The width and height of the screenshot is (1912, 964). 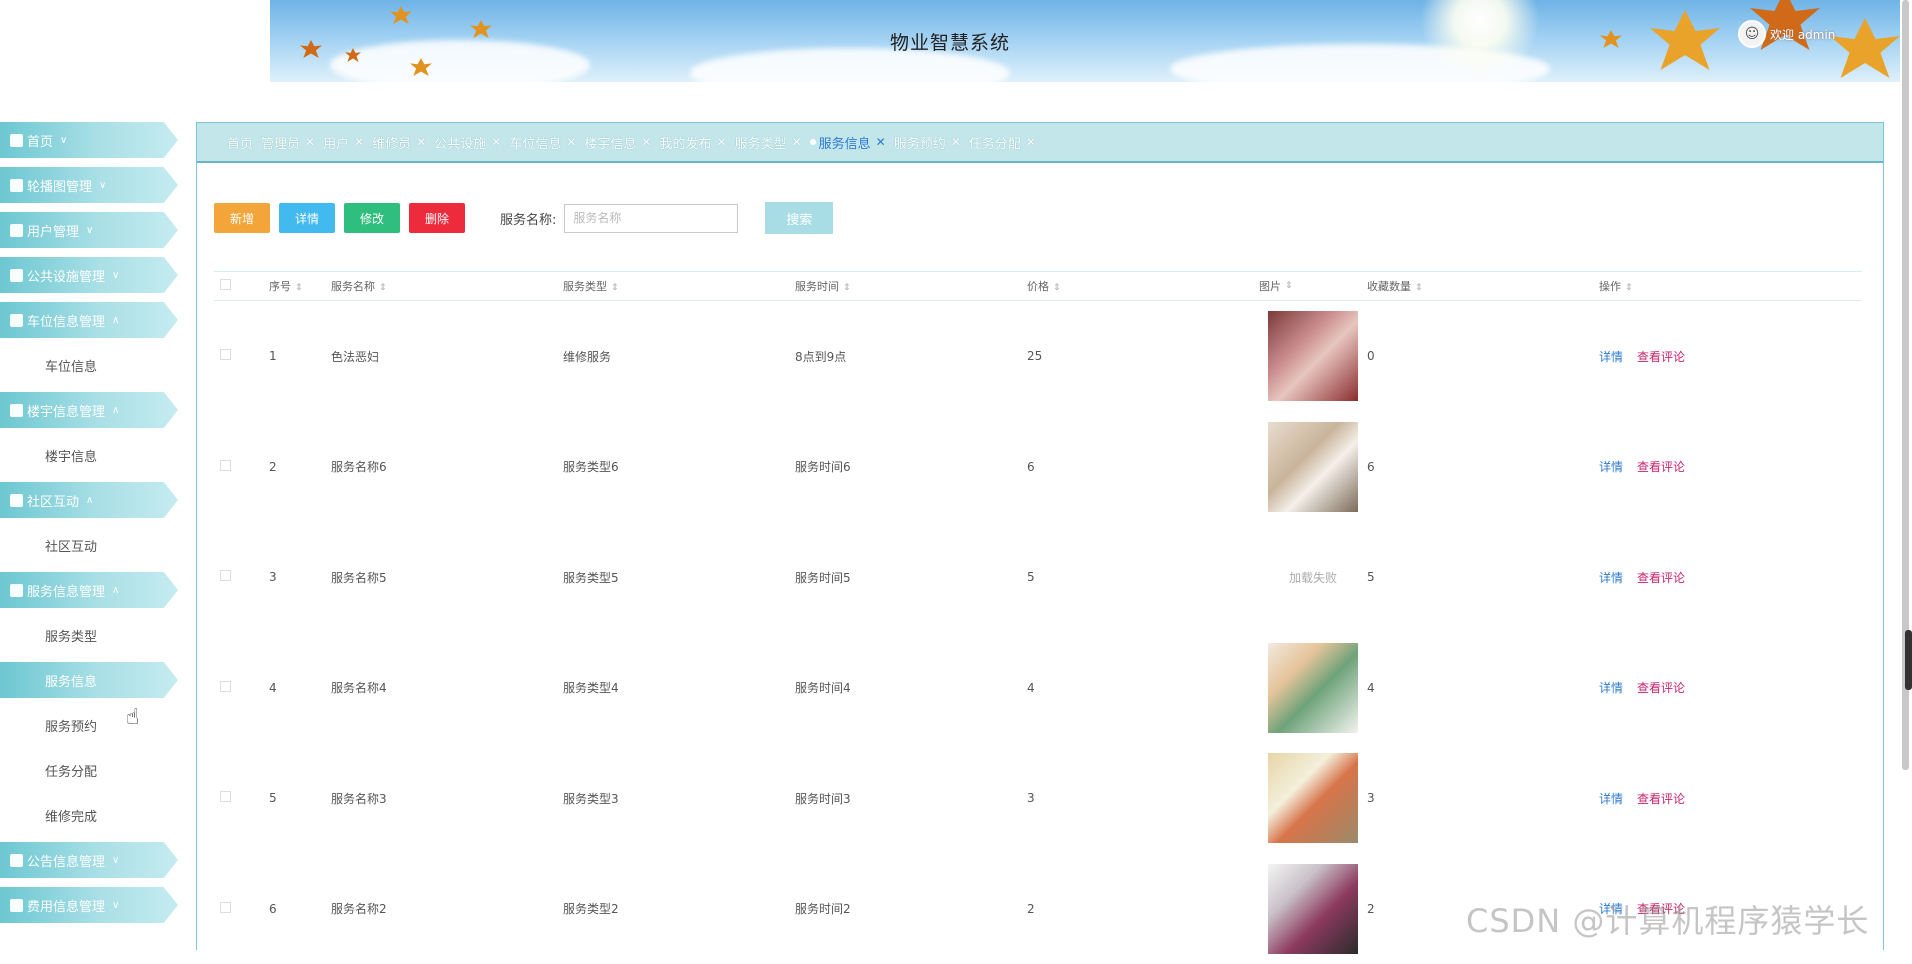 What do you see at coordinates (1038, 356) in the screenshot?
I see `table-row: 1 色法恶妇 维修服务 8点到9点 25 0 详情查看评论` at bounding box center [1038, 356].